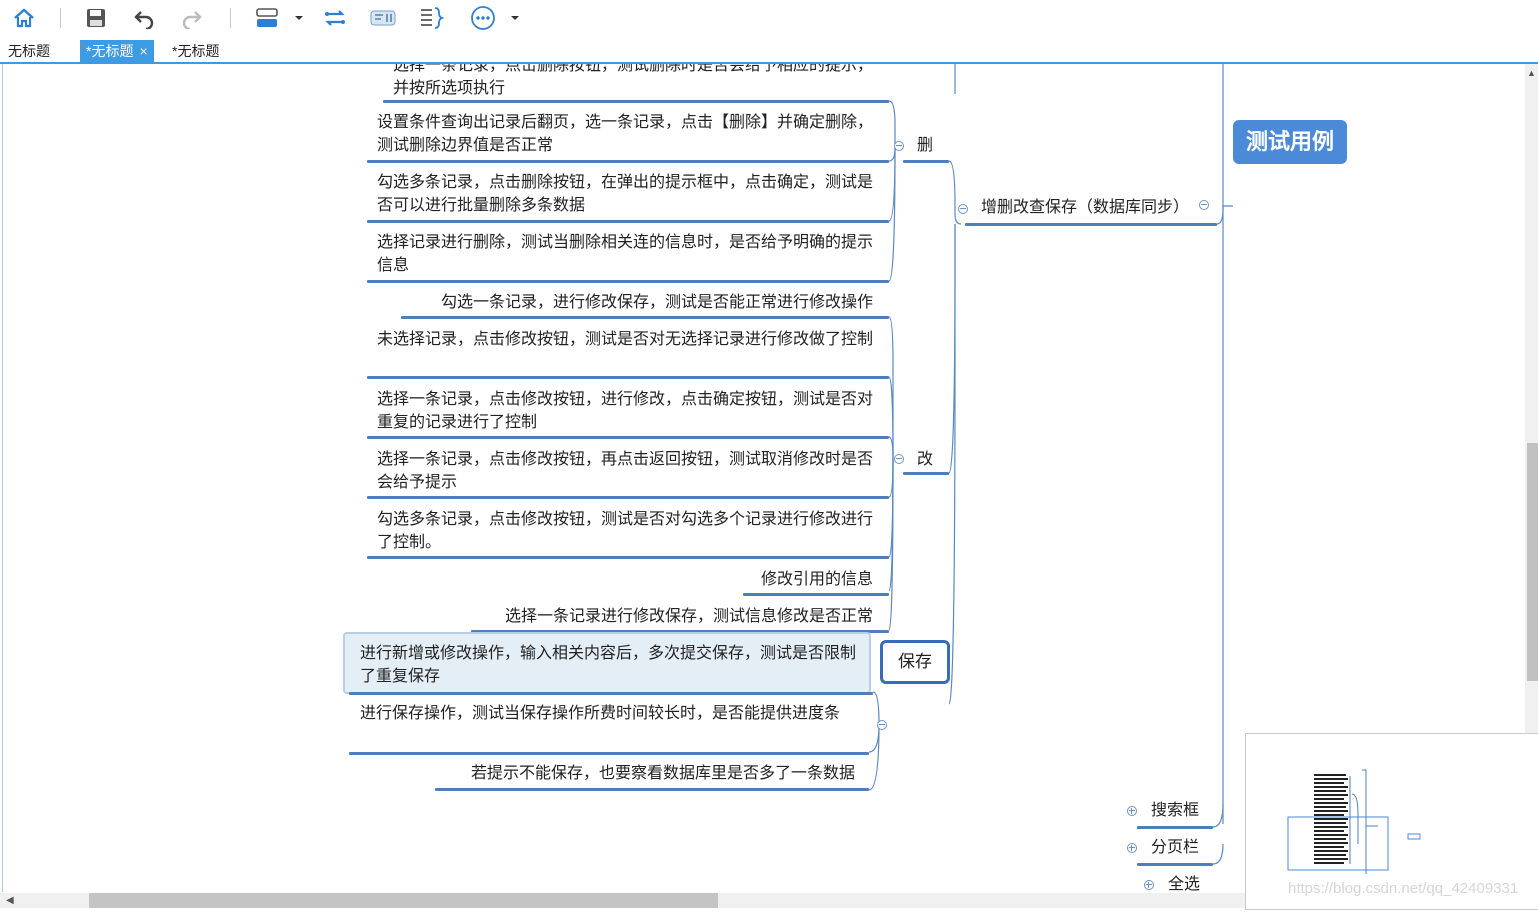 The height and width of the screenshot is (914, 1538). I want to click on close-icon: ×, so click(143, 51).